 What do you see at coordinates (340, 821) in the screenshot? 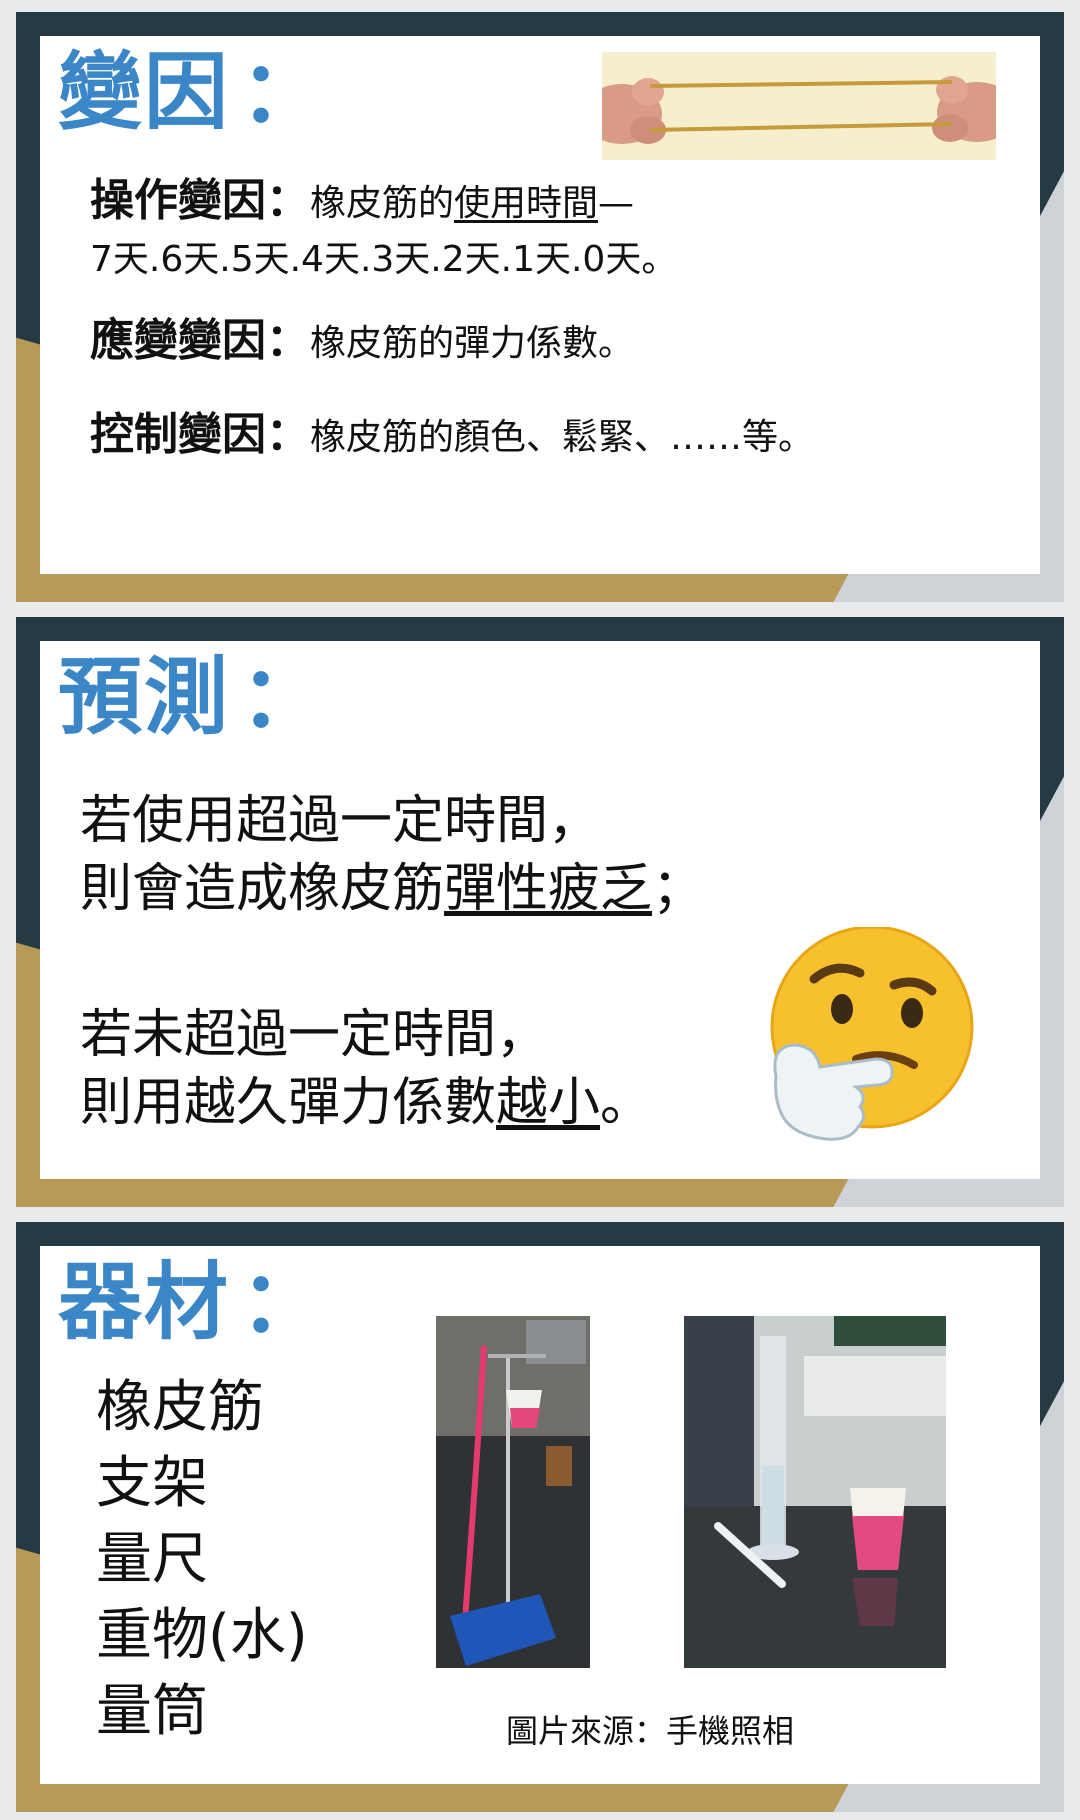
I see `prediction-line-1: 若使用超過一定時間，` at bounding box center [340, 821].